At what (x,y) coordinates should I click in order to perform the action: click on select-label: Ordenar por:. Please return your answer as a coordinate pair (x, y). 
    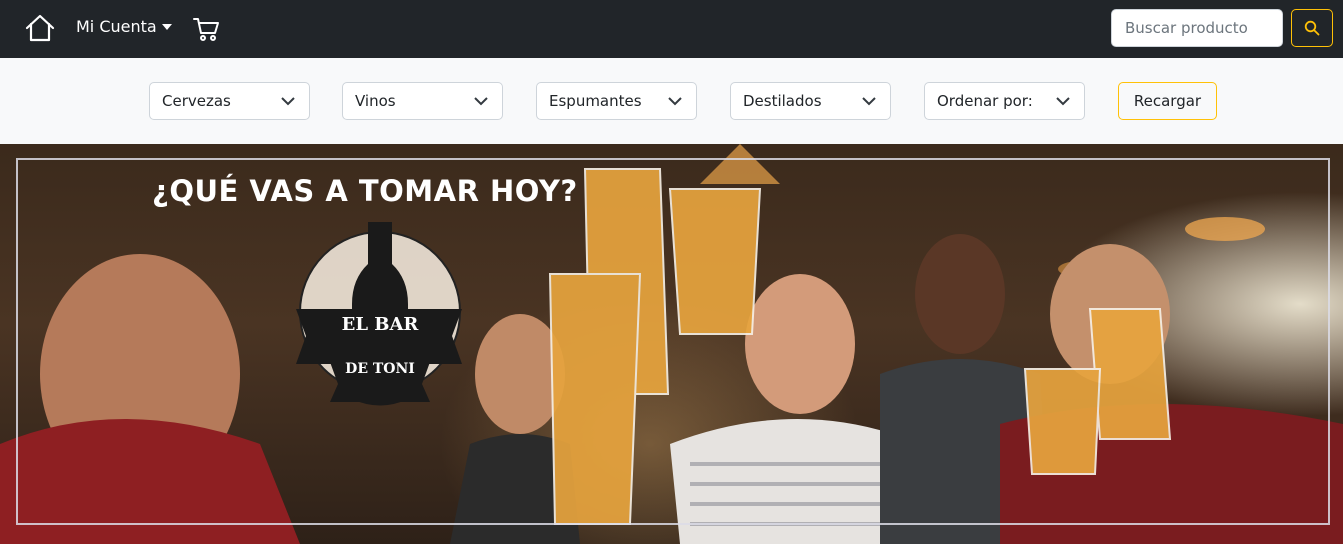
    Looking at the image, I should click on (985, 101).